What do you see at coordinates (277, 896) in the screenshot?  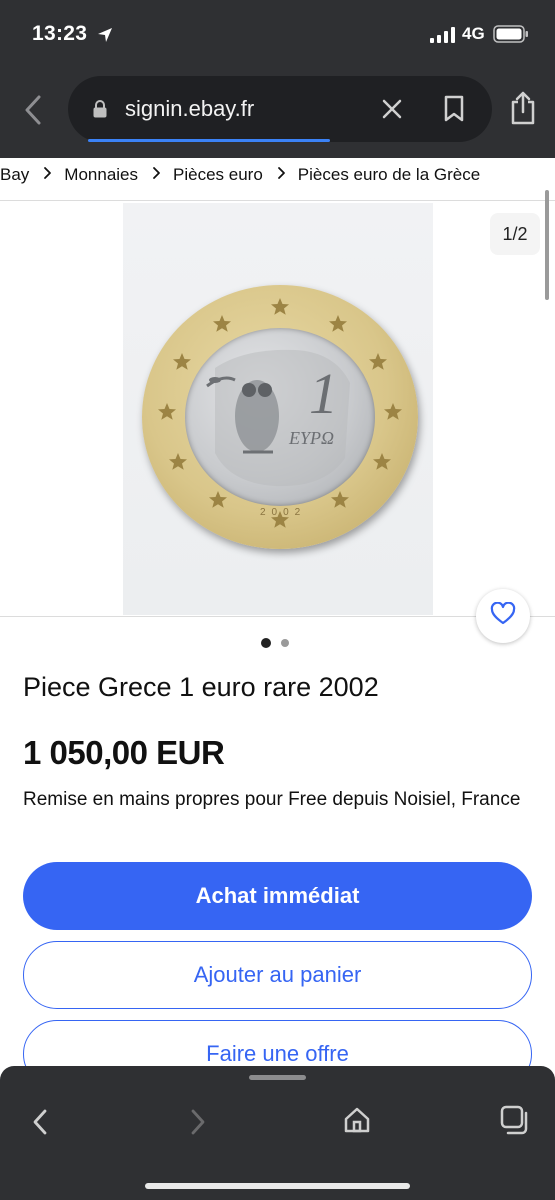 I see `buy-now-button: Achat immédiat` at bounding box center [277, 896].